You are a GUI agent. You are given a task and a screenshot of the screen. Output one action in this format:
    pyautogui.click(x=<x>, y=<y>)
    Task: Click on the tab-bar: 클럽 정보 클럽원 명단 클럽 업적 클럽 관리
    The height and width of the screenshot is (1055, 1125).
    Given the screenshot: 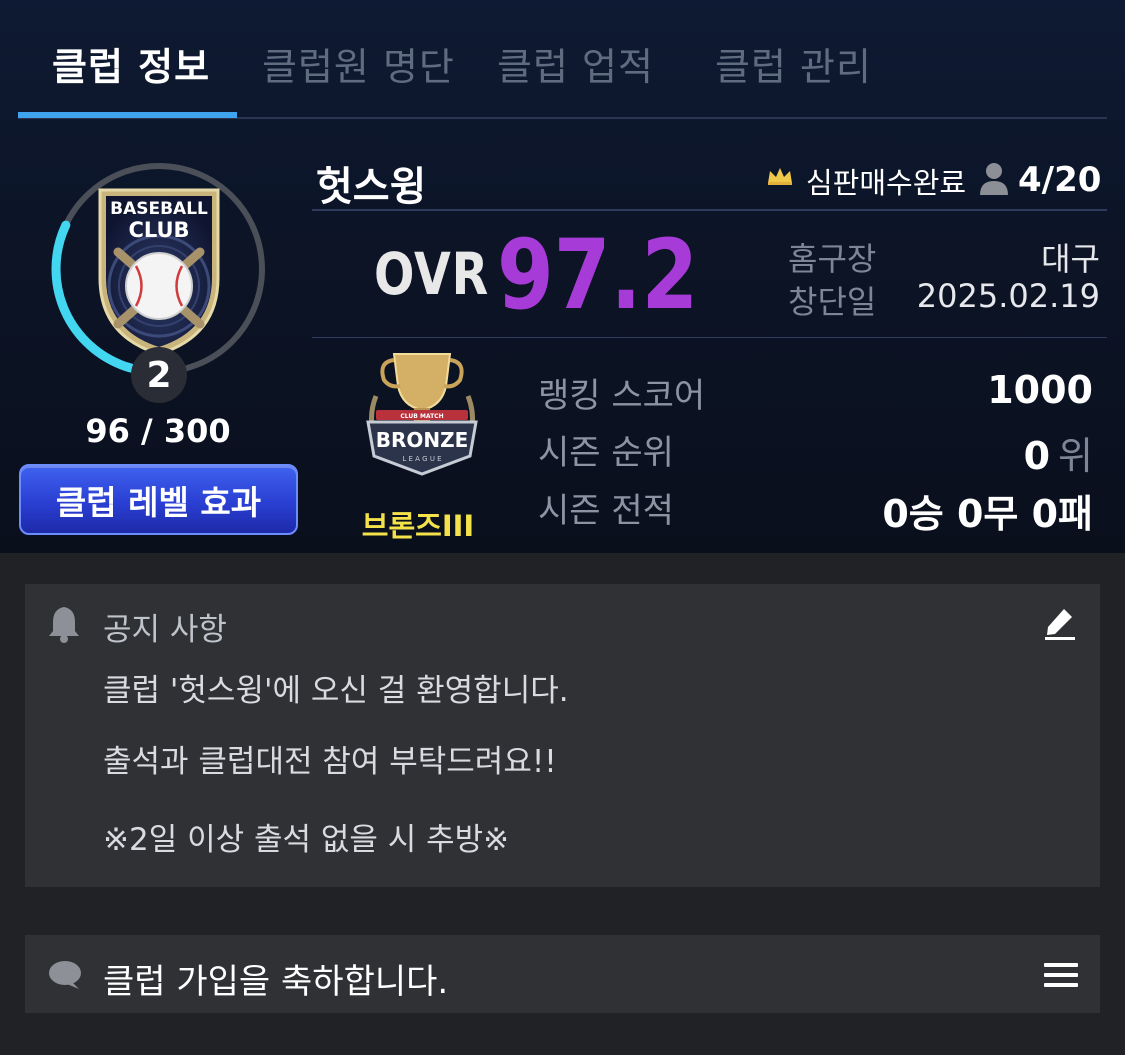 What is the action you would take?
    pyautogui.click(x=562, y=59)
    